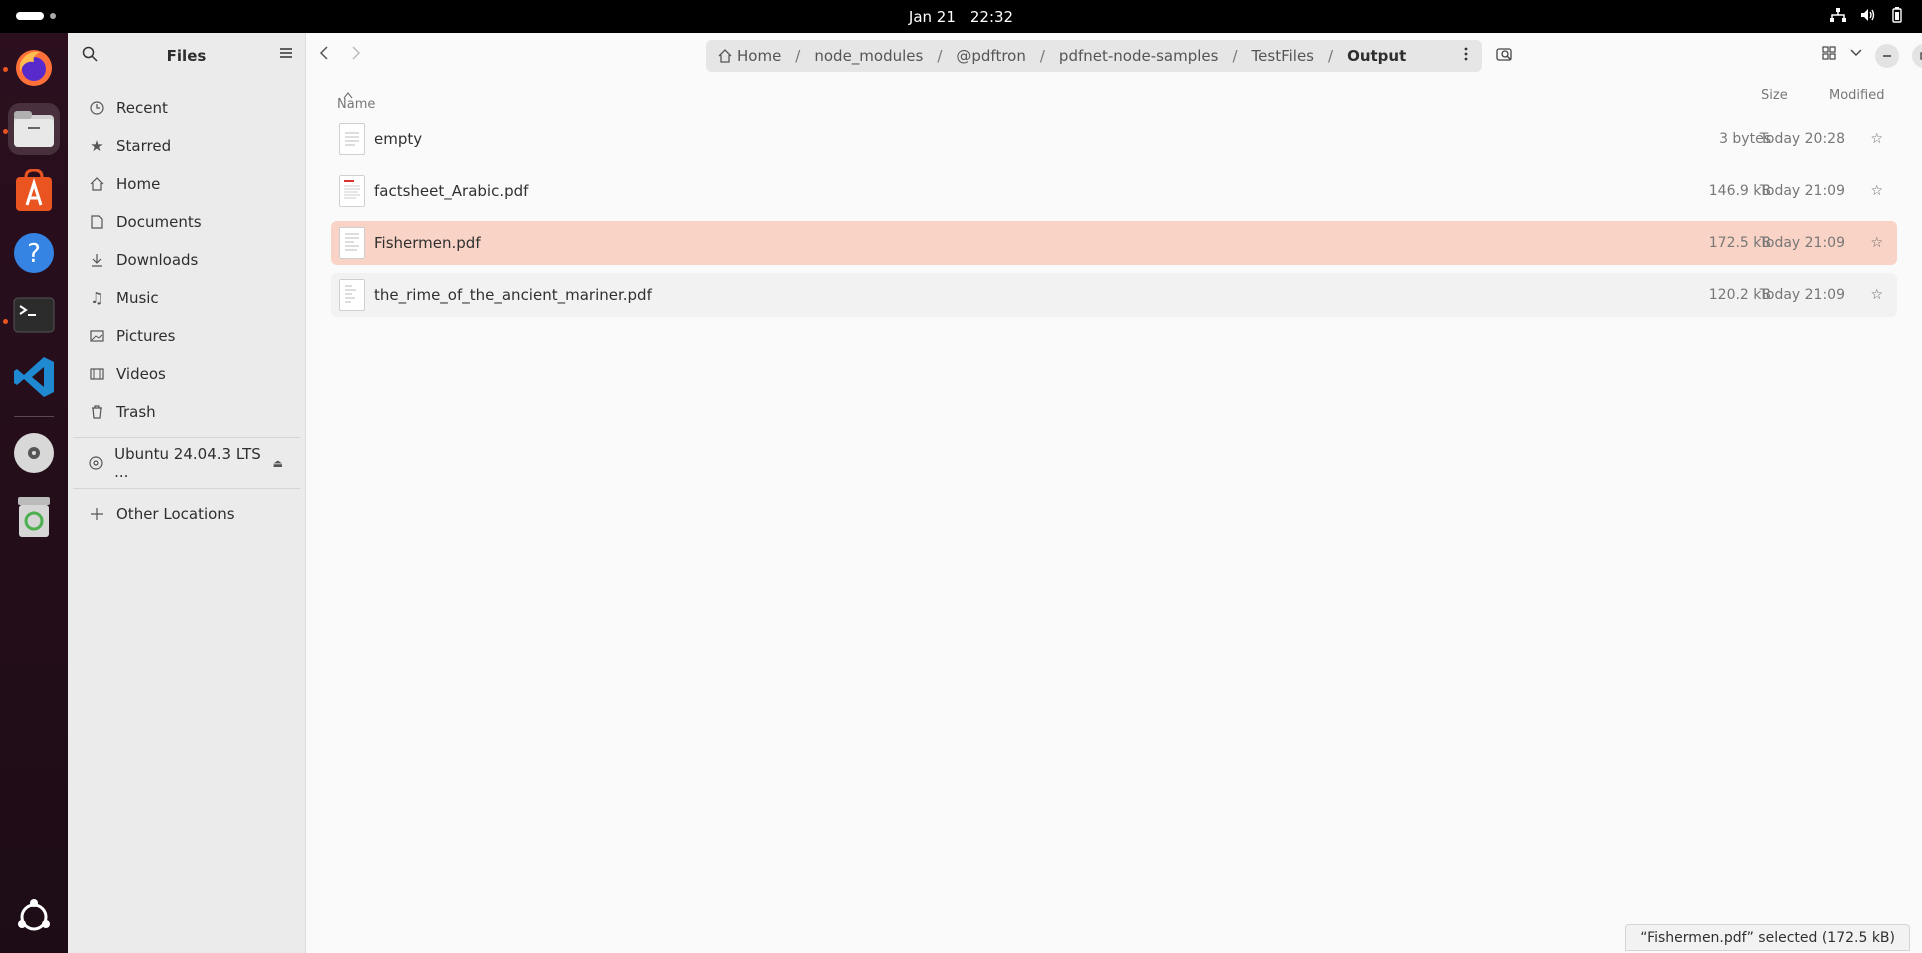 The image size is (1922, 953). I want to click on file-name: the_rime_of_the_ancient_mariner.pdf, so click(513, 295).